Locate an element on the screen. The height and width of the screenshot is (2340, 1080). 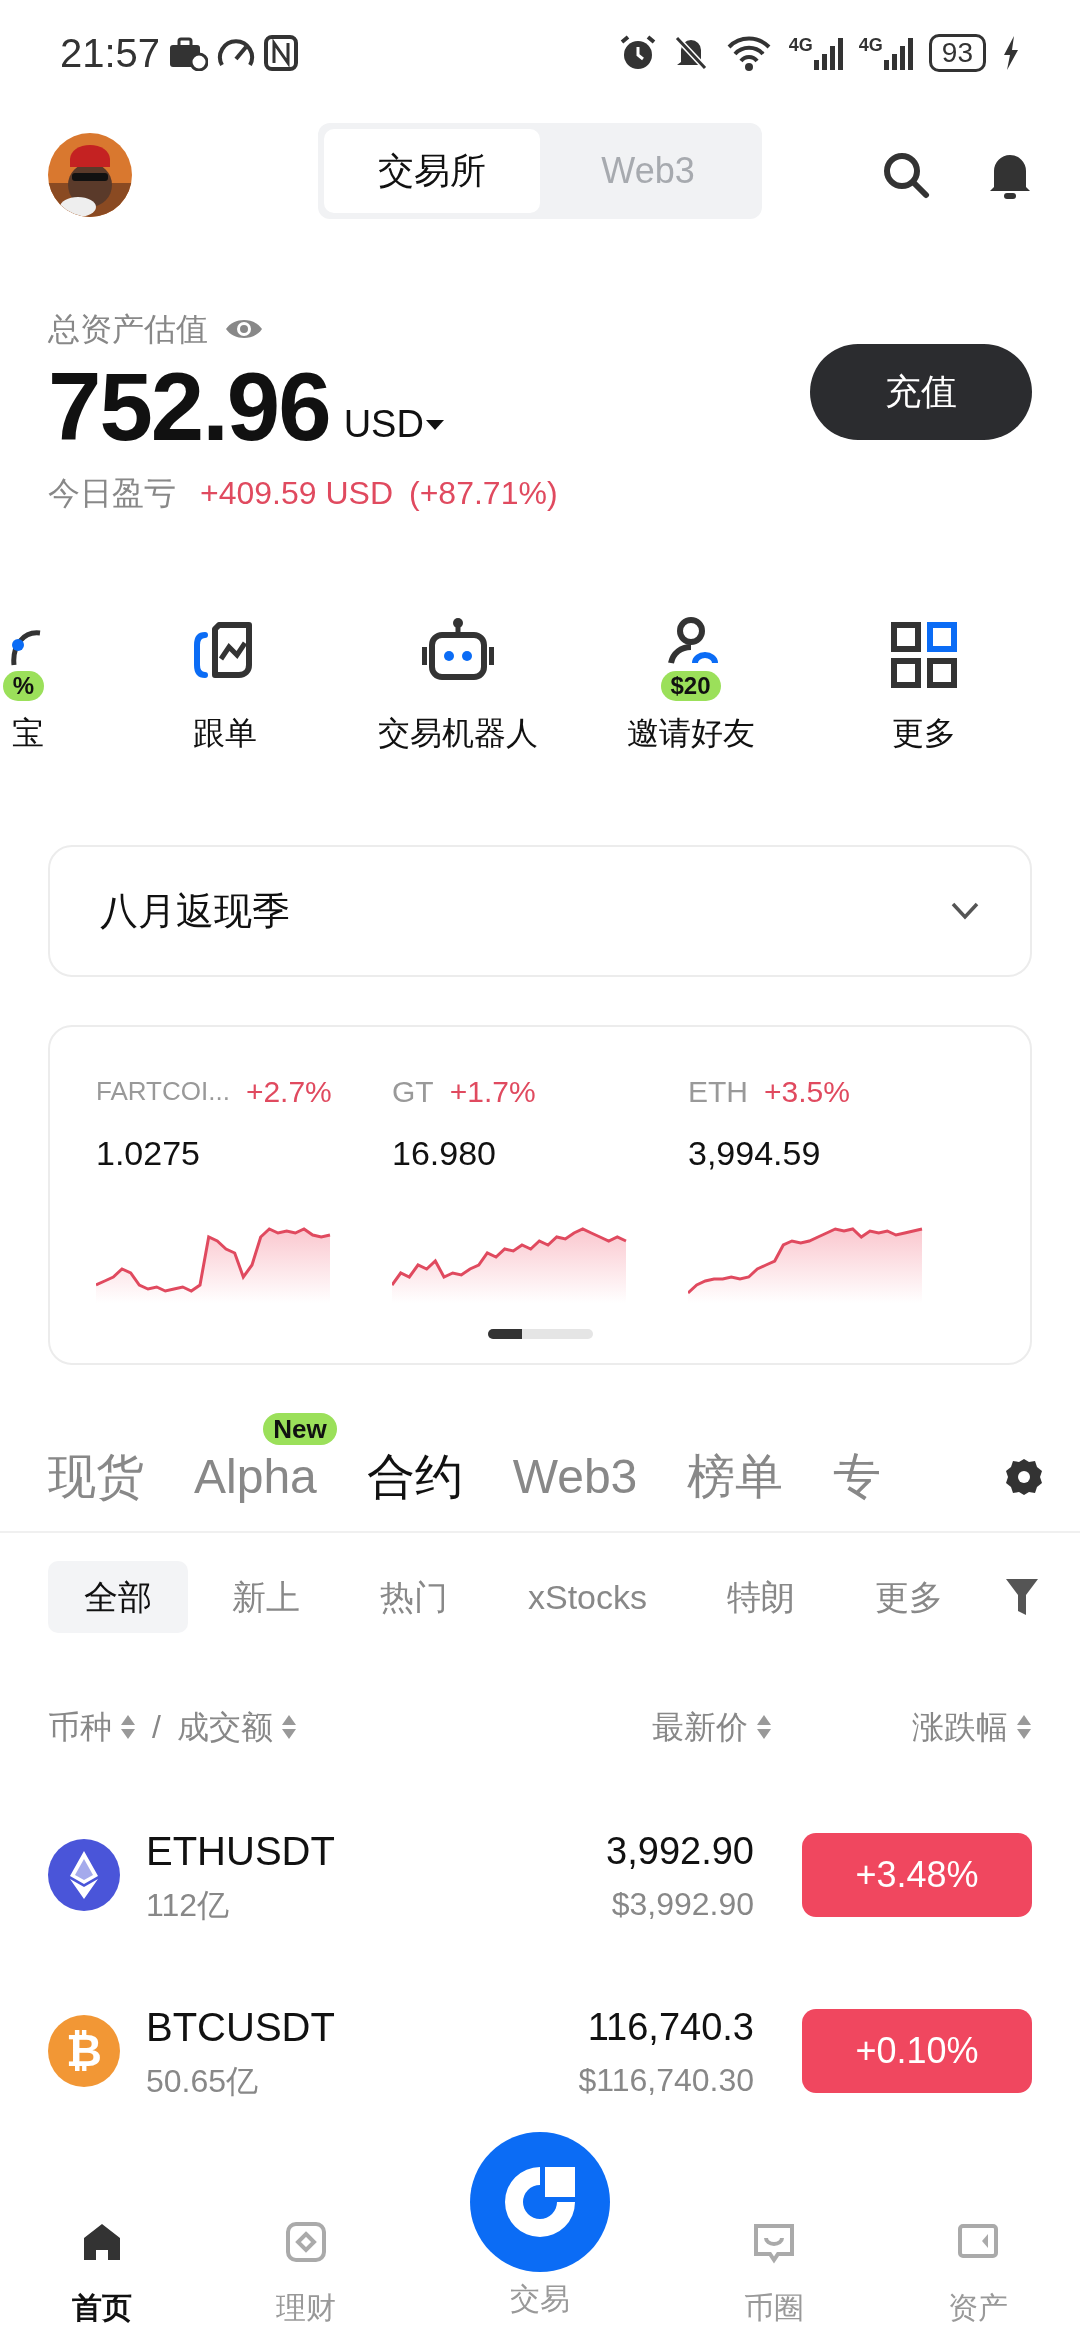
pnl-label: 今日盈亏 is located at coordinates (112, 493).